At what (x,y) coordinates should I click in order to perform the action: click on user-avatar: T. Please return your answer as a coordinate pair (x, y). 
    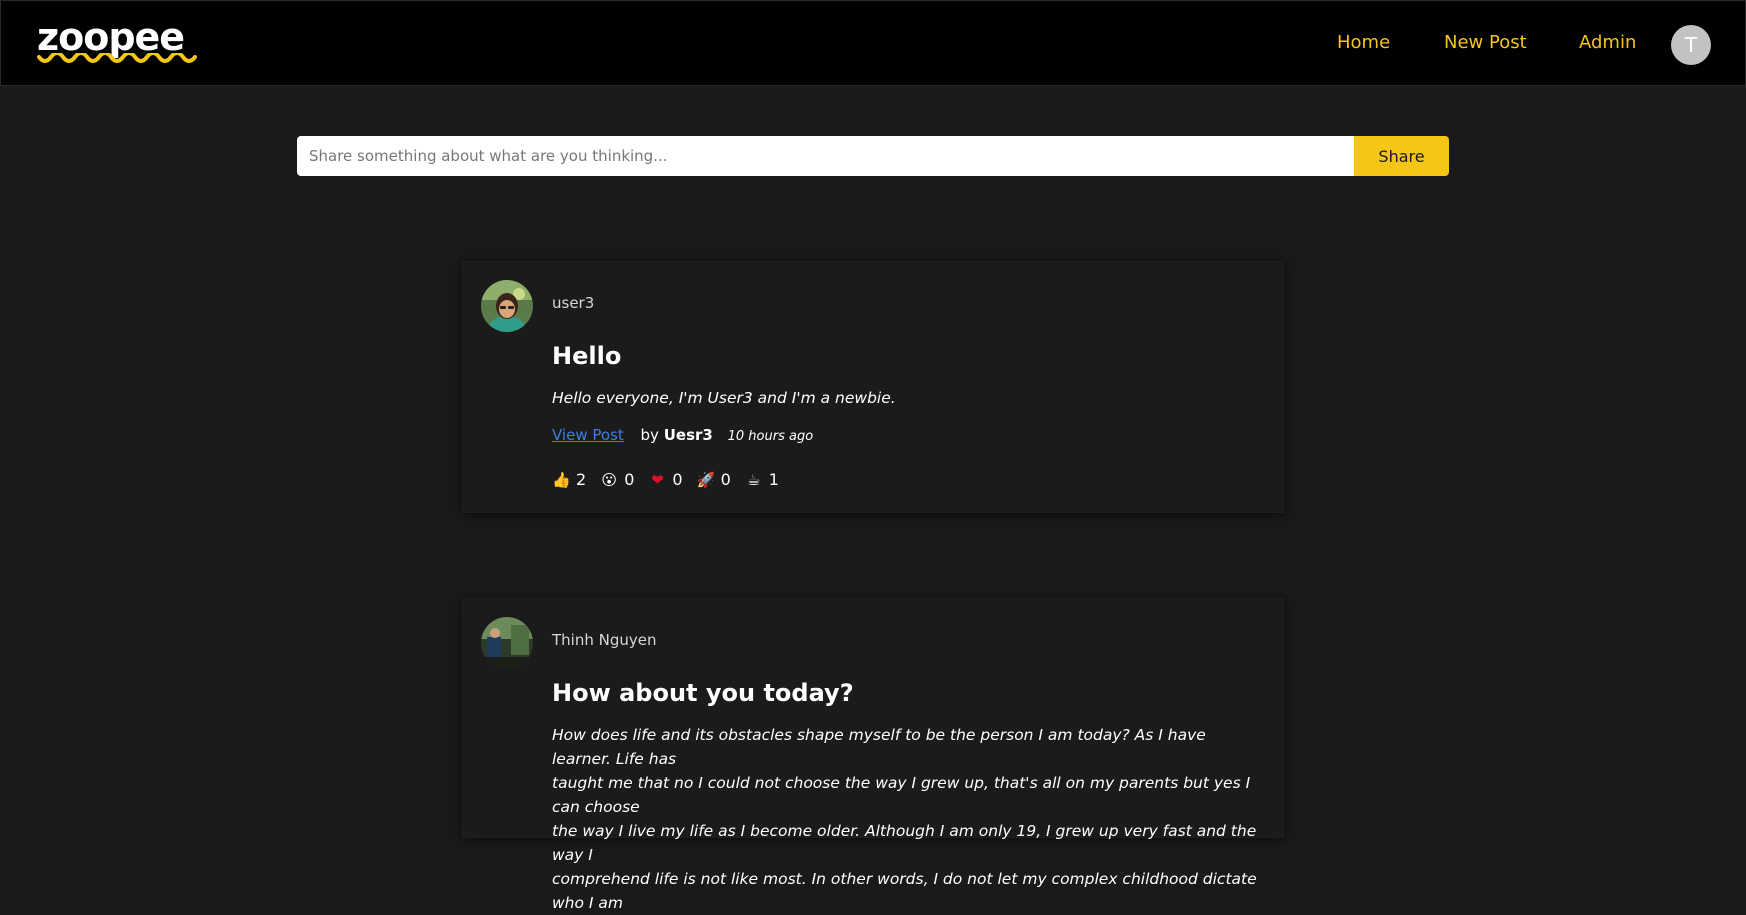
    Looking at the image, I should click on (1691, 45).